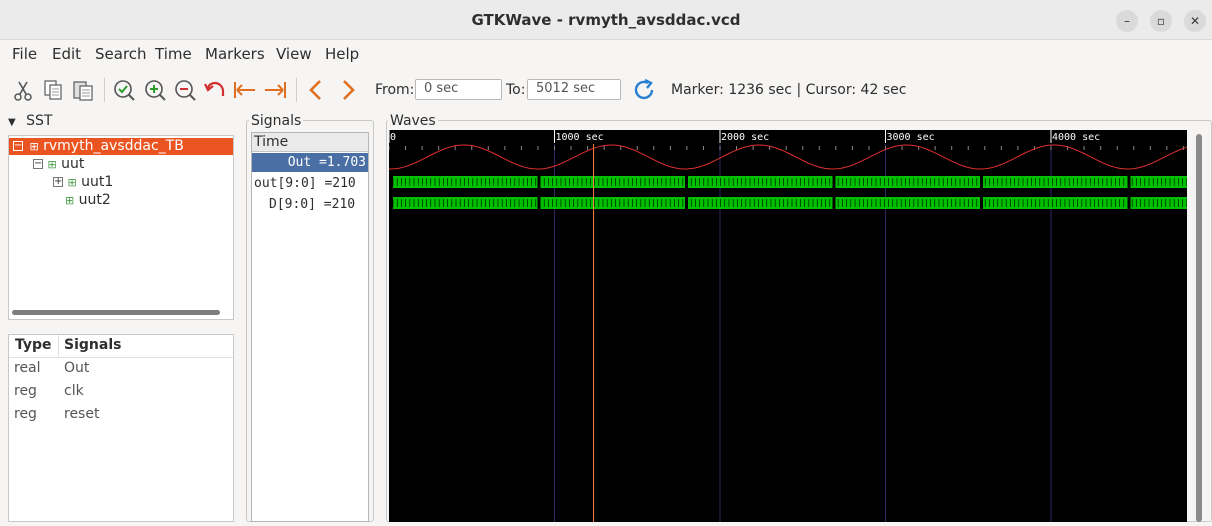 Image resolution: width=1212 pixels, height=526 pixels. Describe the element at coordinates (245, 90) in the screenshot. I see `zoom-start-icon` at that location.